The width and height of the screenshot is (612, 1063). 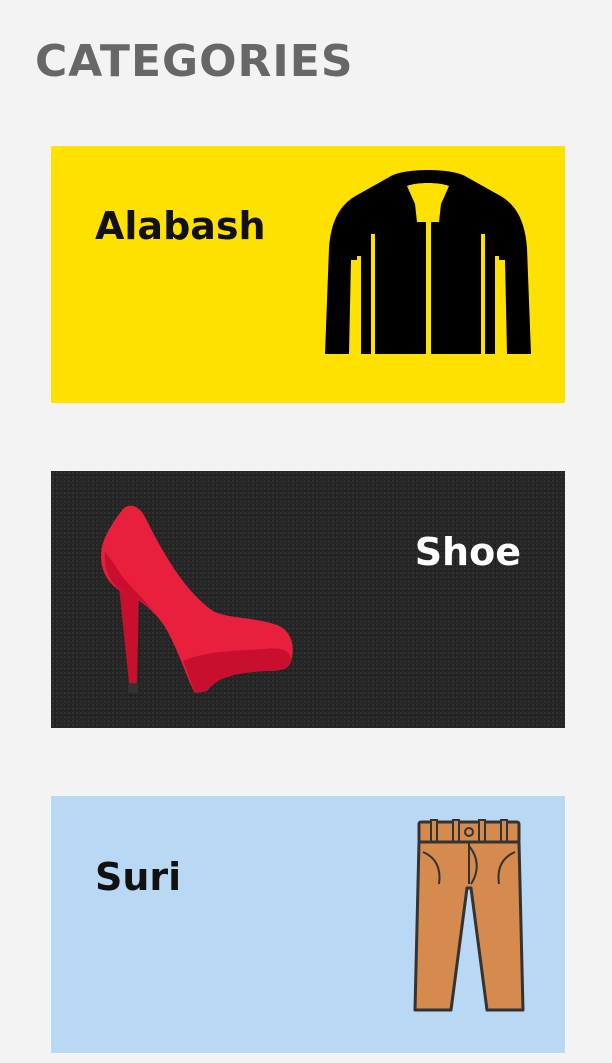 What do you see at coordinates (194, 61) in the screenshot?
I see `page-title: CATEGORIES` at bounding box center [194, 61].